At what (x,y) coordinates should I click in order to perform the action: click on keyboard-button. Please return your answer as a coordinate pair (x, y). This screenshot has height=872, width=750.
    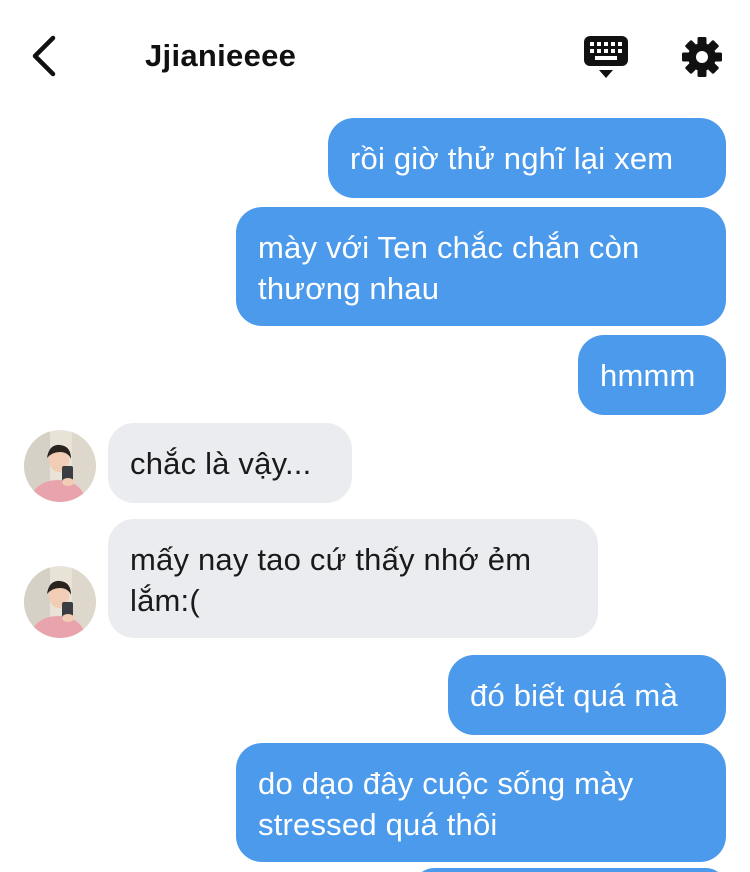
    Looking at the image, I should click on (606, 57).